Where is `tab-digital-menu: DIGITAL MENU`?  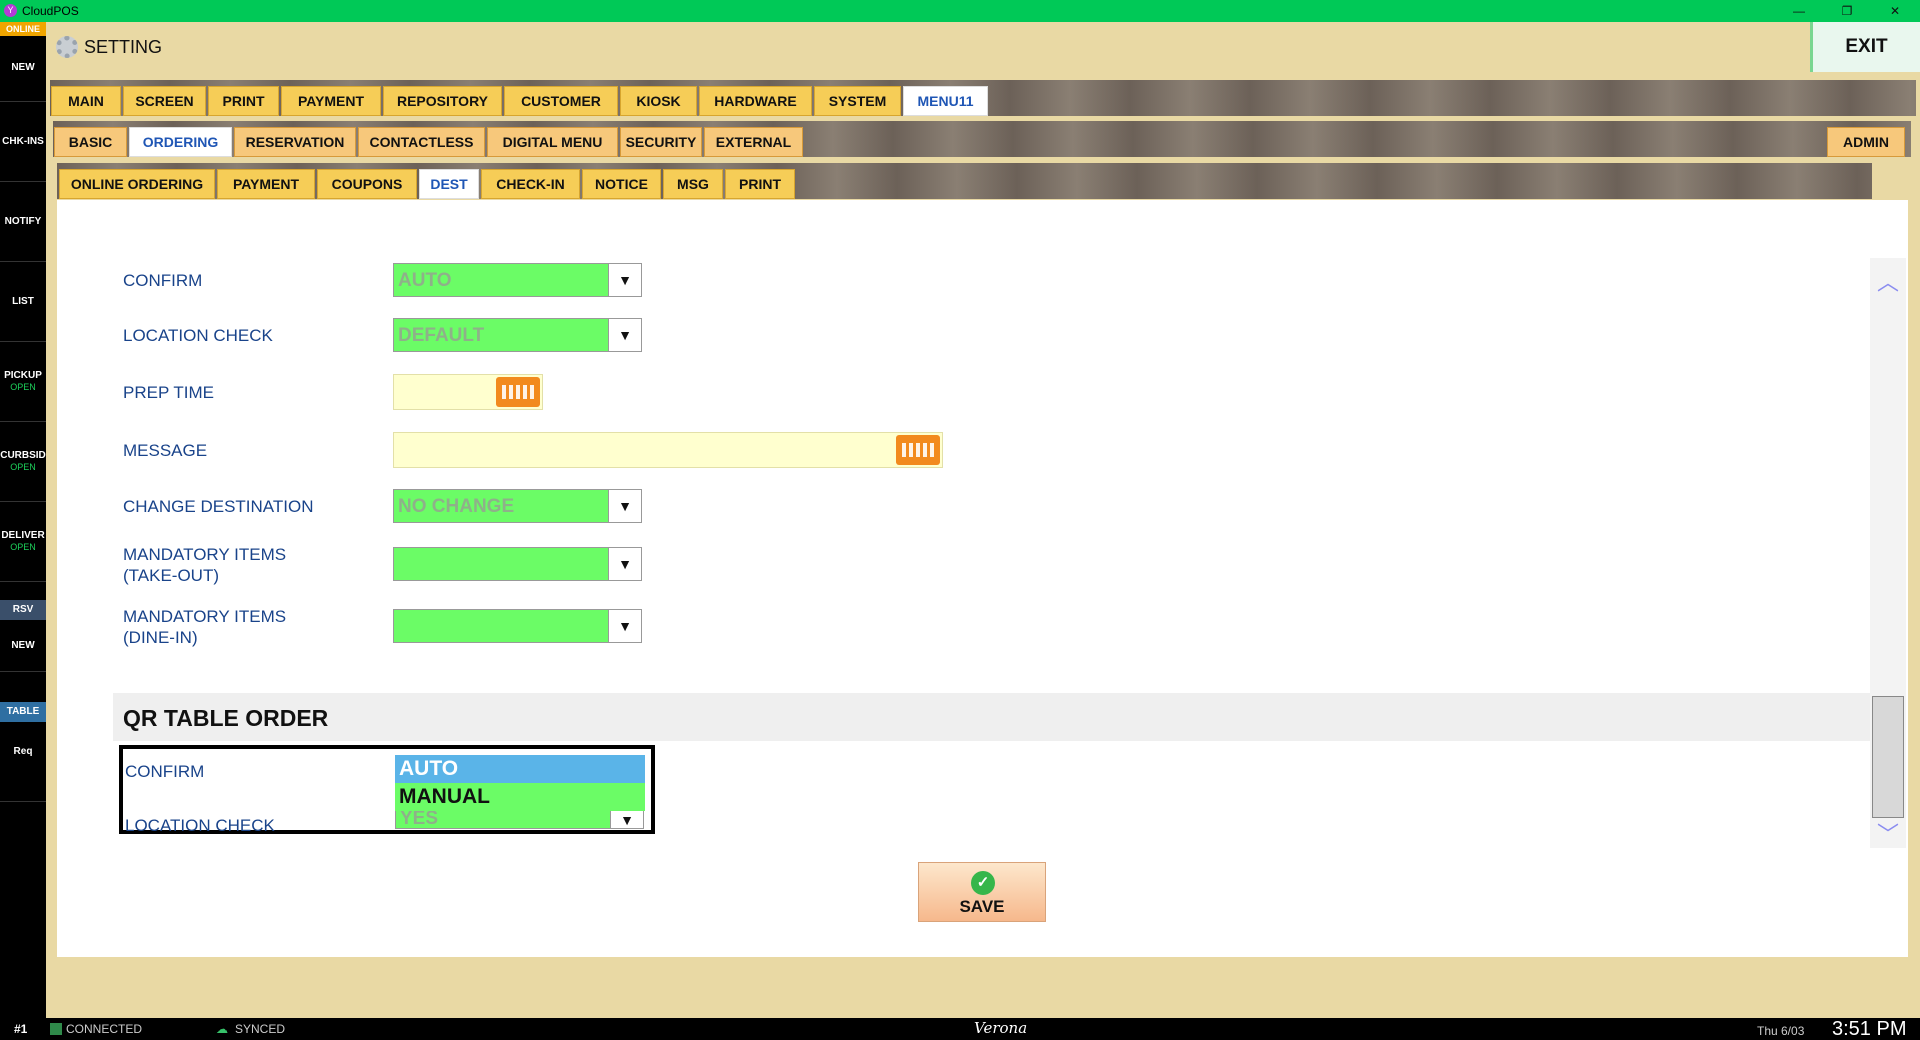
tab-digital-menu: DIGITAL MENU is located at coordinates (552, 142).